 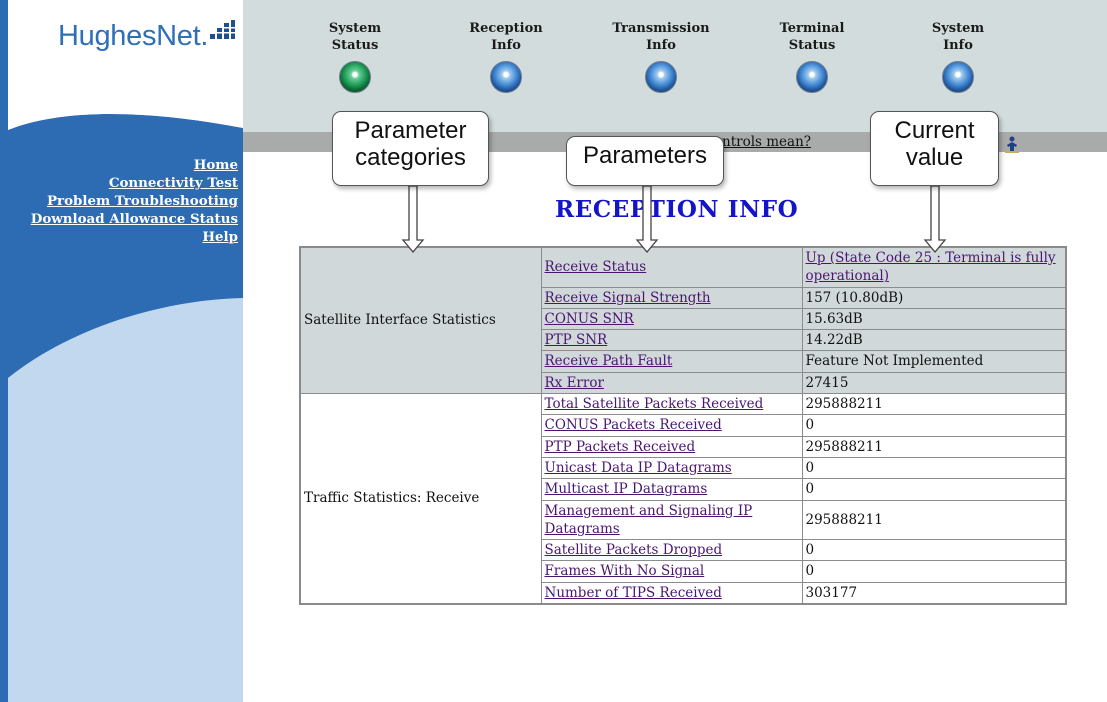 I want to click on tab-transmission-info: Transmission Info, so click(x=661, y=56).